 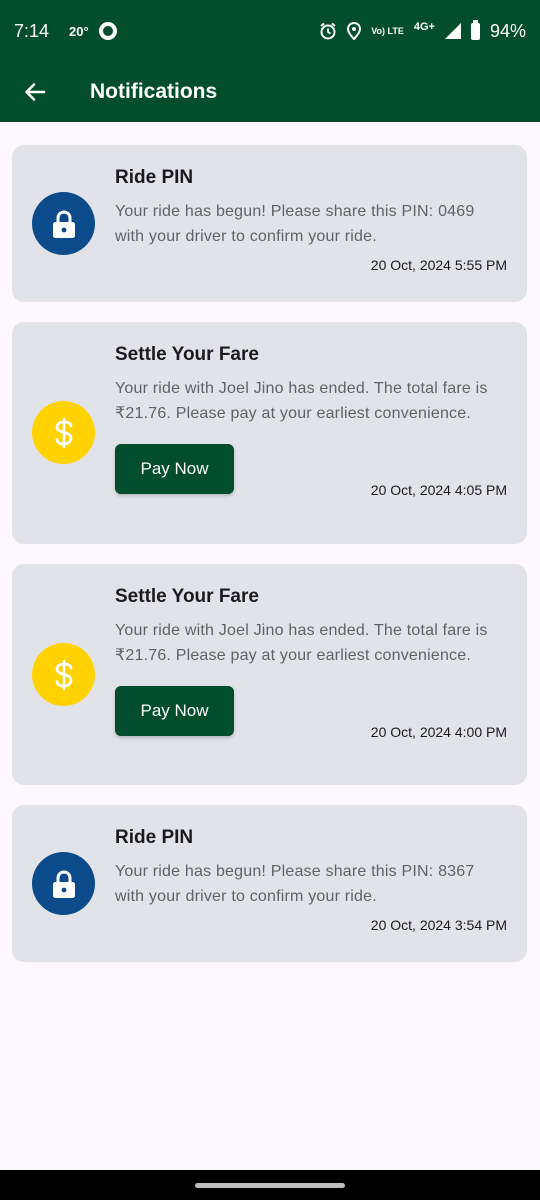 What do you see at coordinates (452, 31) in the screenshot?
I see `signal-icon` at bounding box center [452, 31].